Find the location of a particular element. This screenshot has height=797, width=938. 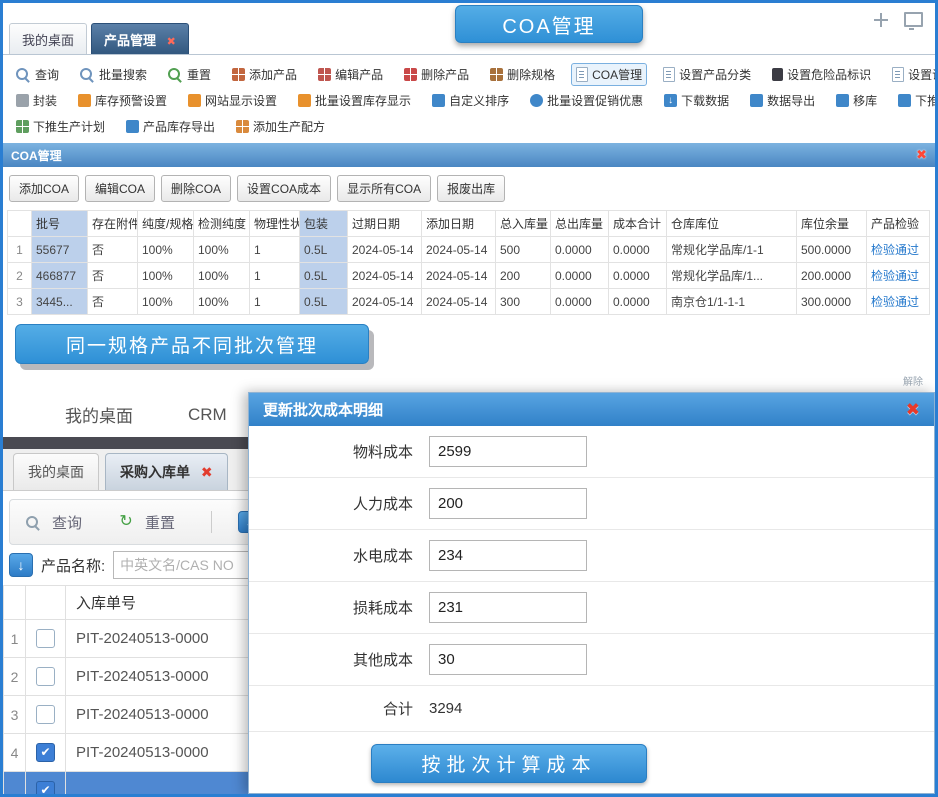

toolbar-button: 自定义排序 is located at coordinates (470, 100).